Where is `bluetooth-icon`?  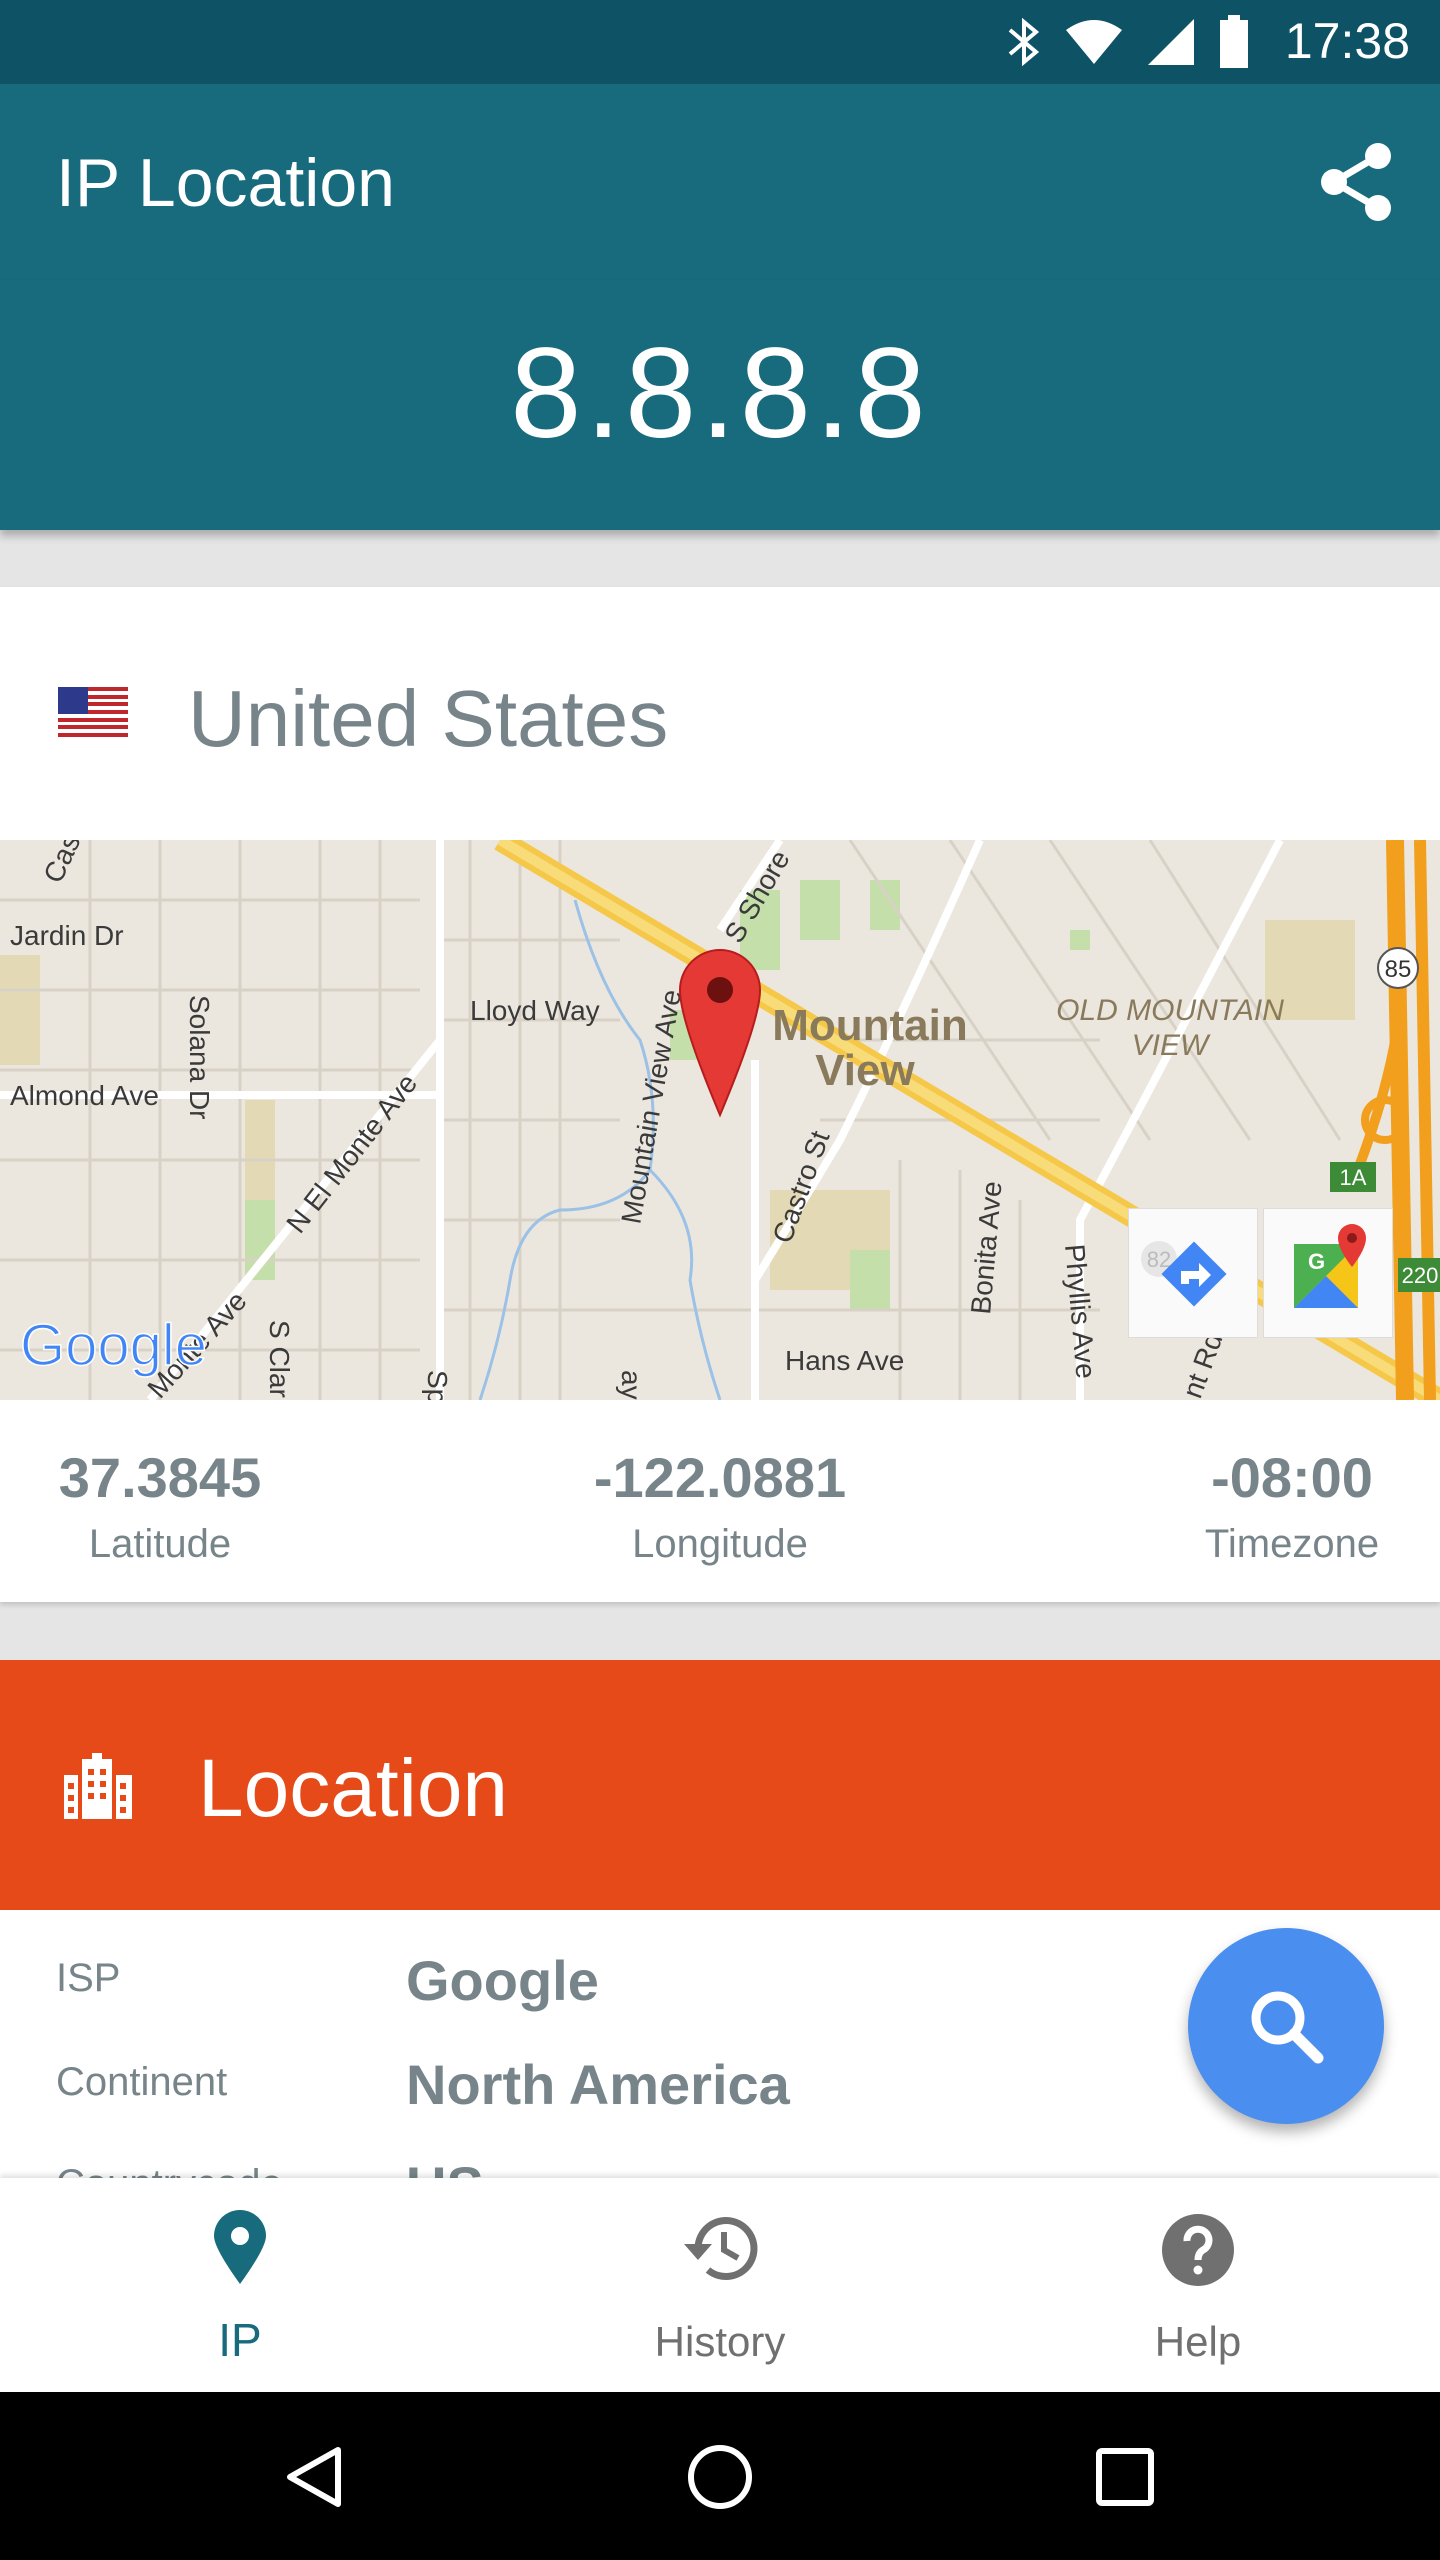
bluetooth-icon is located at coordinates (1024, 42).